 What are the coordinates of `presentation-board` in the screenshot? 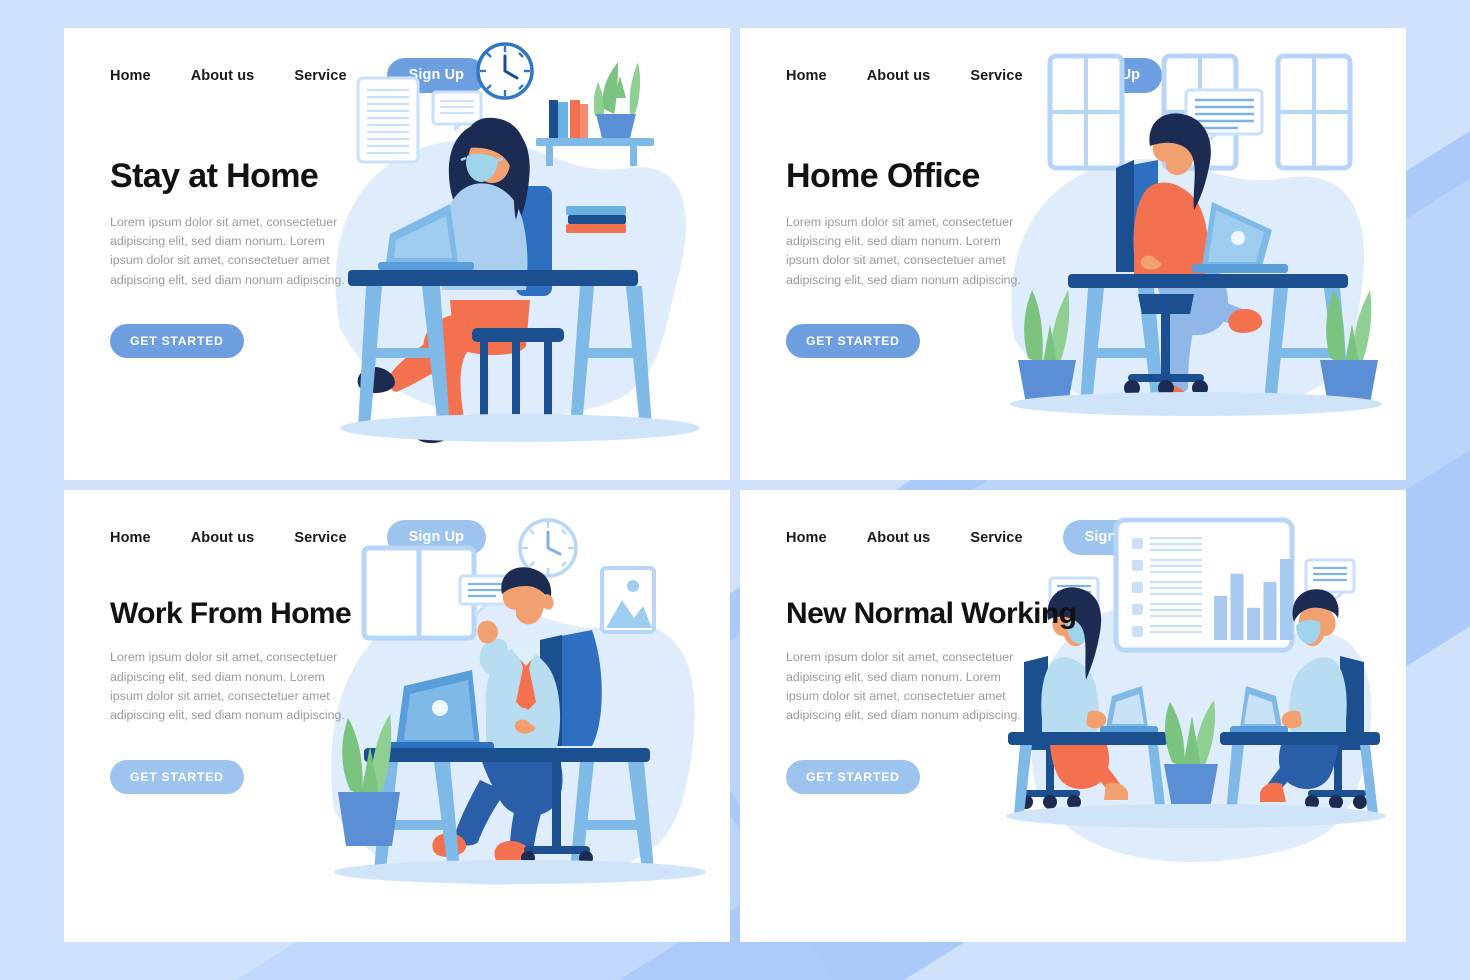 It's located at (1204, 585).